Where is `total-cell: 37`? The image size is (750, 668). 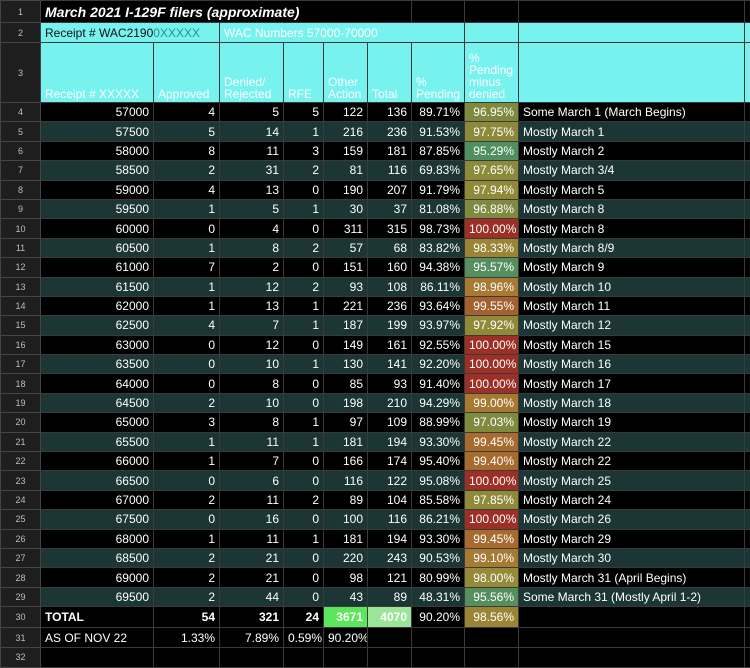
total-cell: 37 is located at coordinates (390, 208).